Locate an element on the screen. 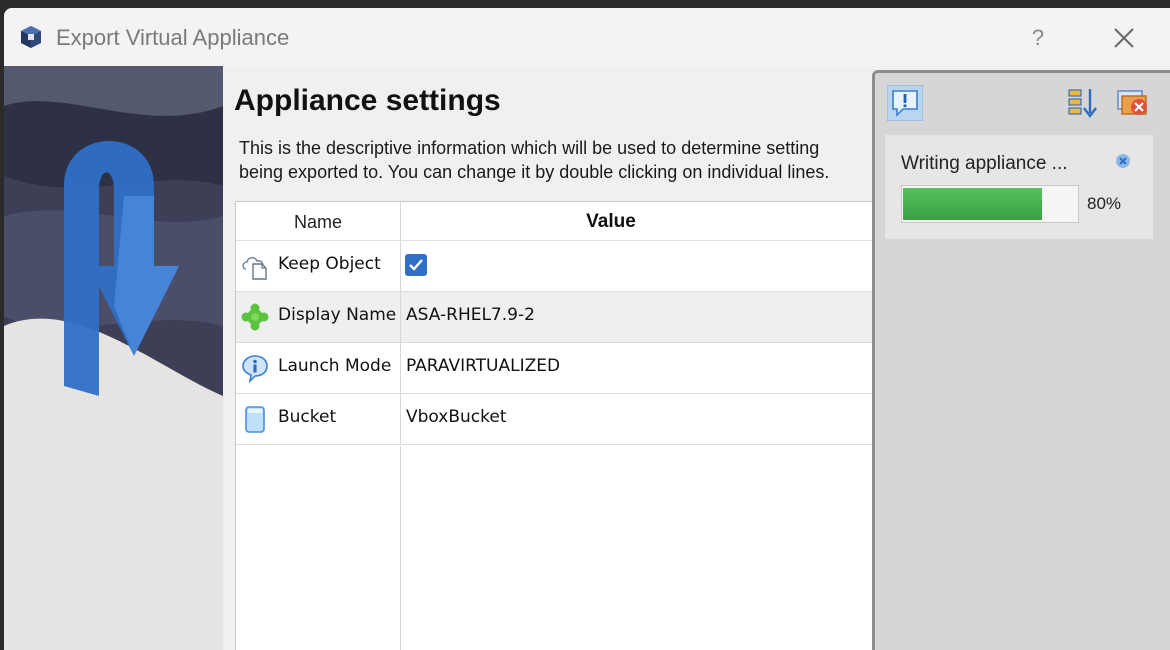 This screenshot has width=1170, height=650. name-cell: Display Name is located at coordinates (318, 317).